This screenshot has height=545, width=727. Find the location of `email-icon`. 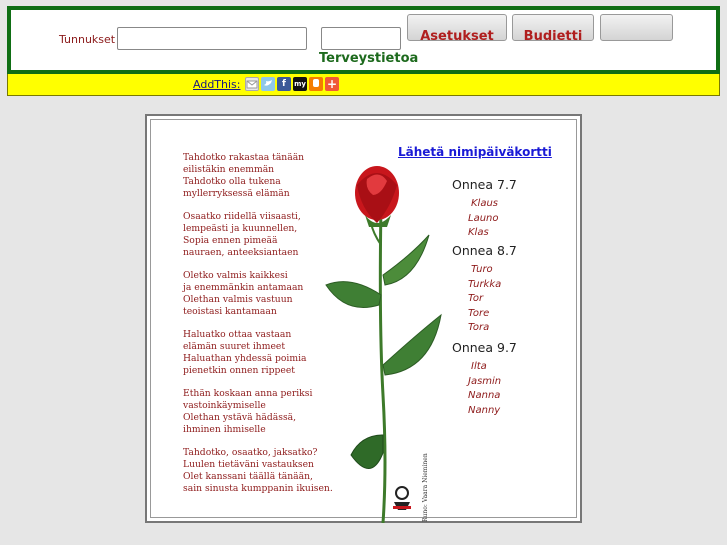

email-icon is located at coordinates (252, 84).